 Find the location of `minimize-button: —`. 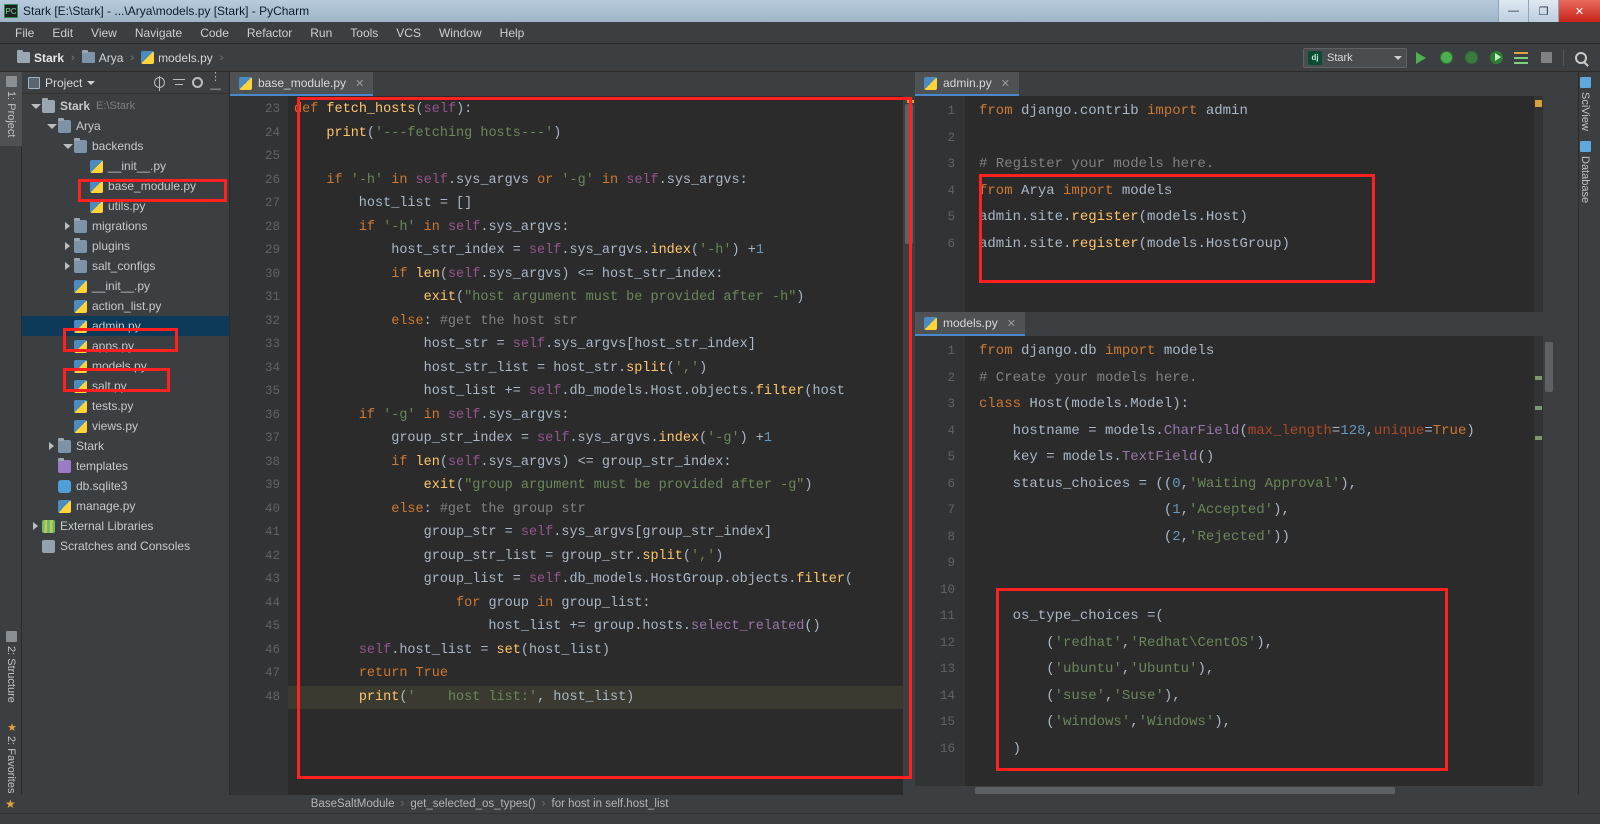

minimize-button: — is located at coordinates (1513, 11).